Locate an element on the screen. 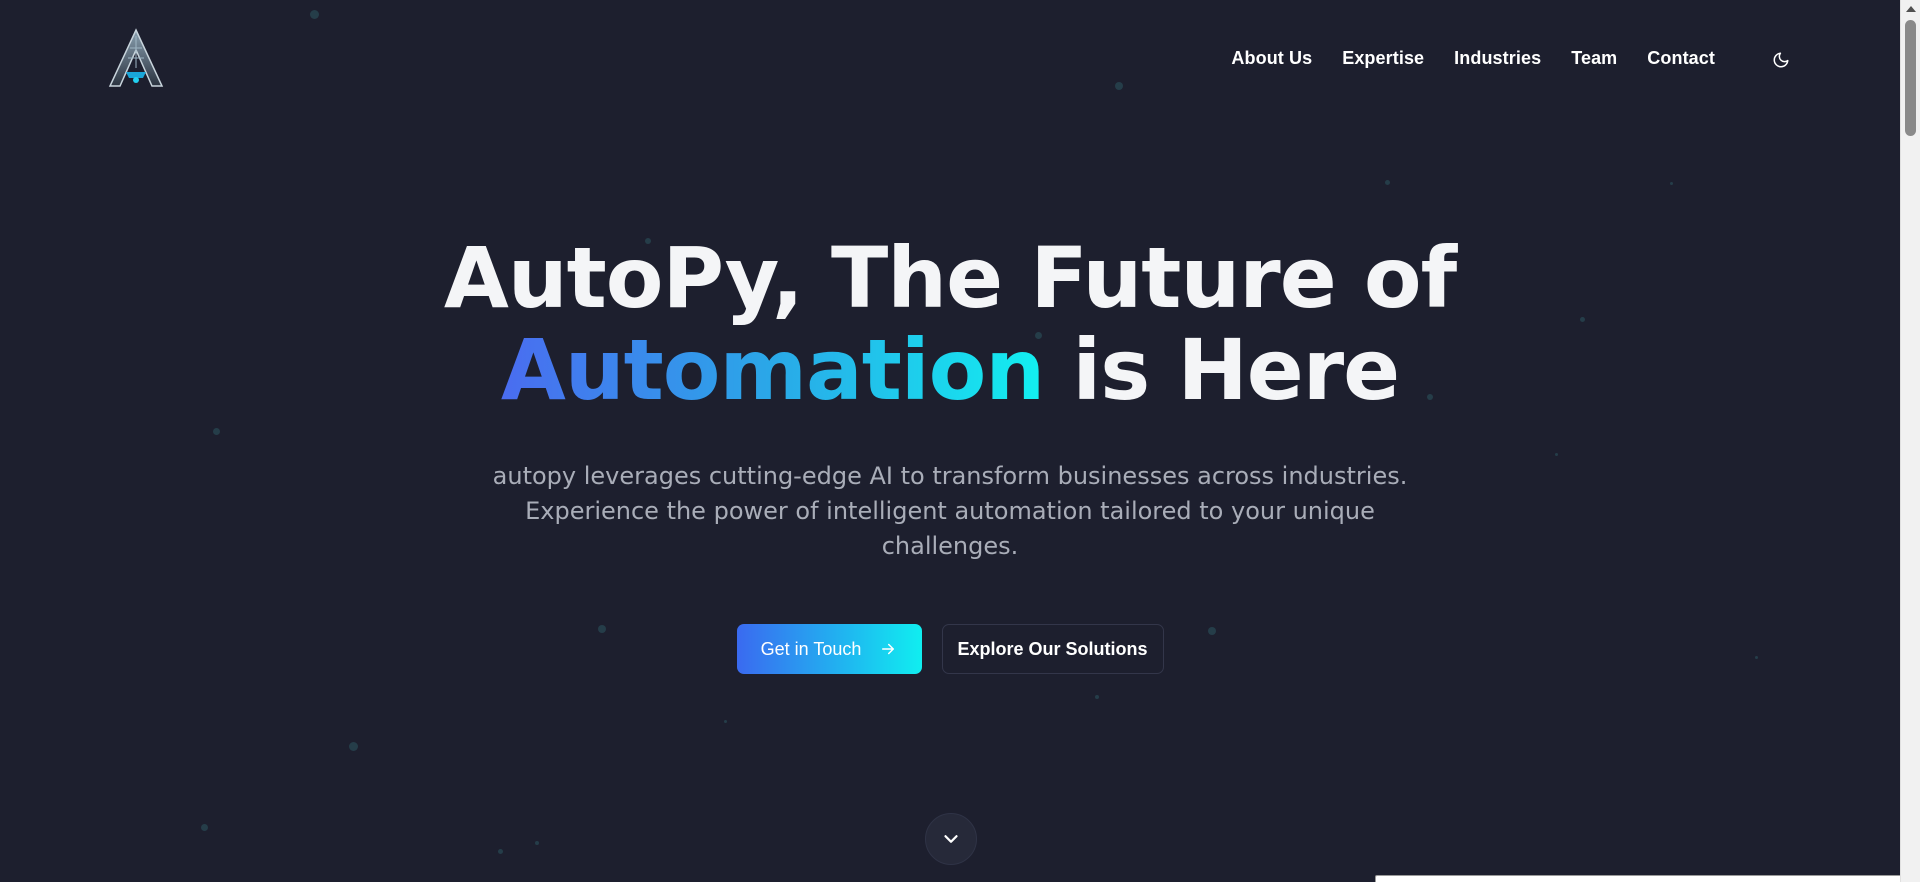 The width and height of the screenshot is (1920, 882). get-in-touch-button: Get in Touch is located at coordinates (829, 649).